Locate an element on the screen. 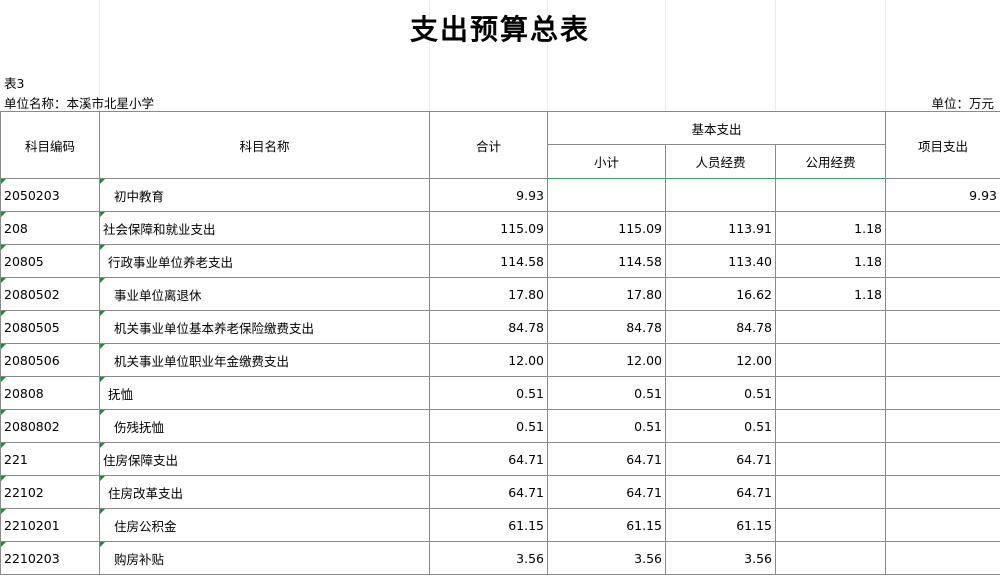 This screenshot has width=1000, height=576. code-cell: 20805 is located at coordinates (50, 261).